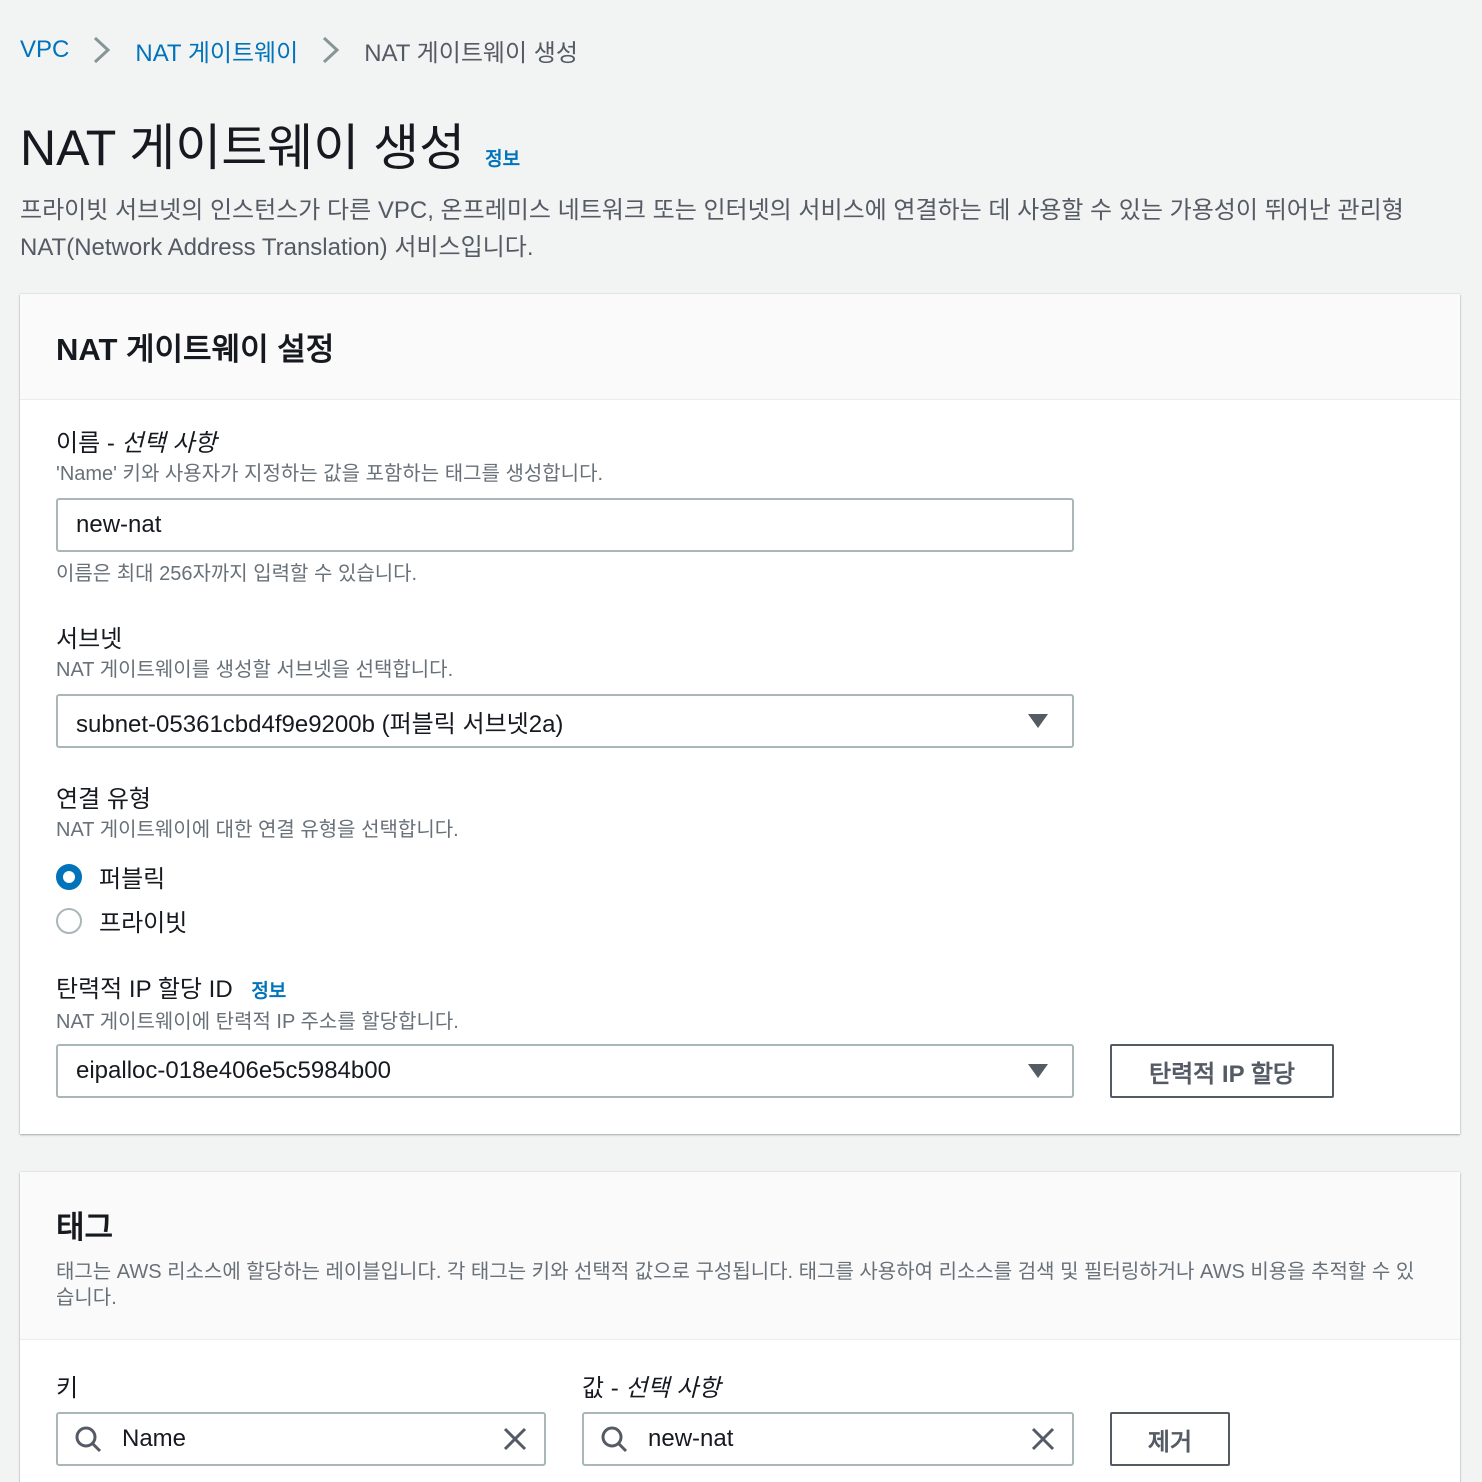 Image resolution: width=1482 pixels, height=1482 pixels. I want to click on tags-panel-title: 태그, so click(85, 1227).